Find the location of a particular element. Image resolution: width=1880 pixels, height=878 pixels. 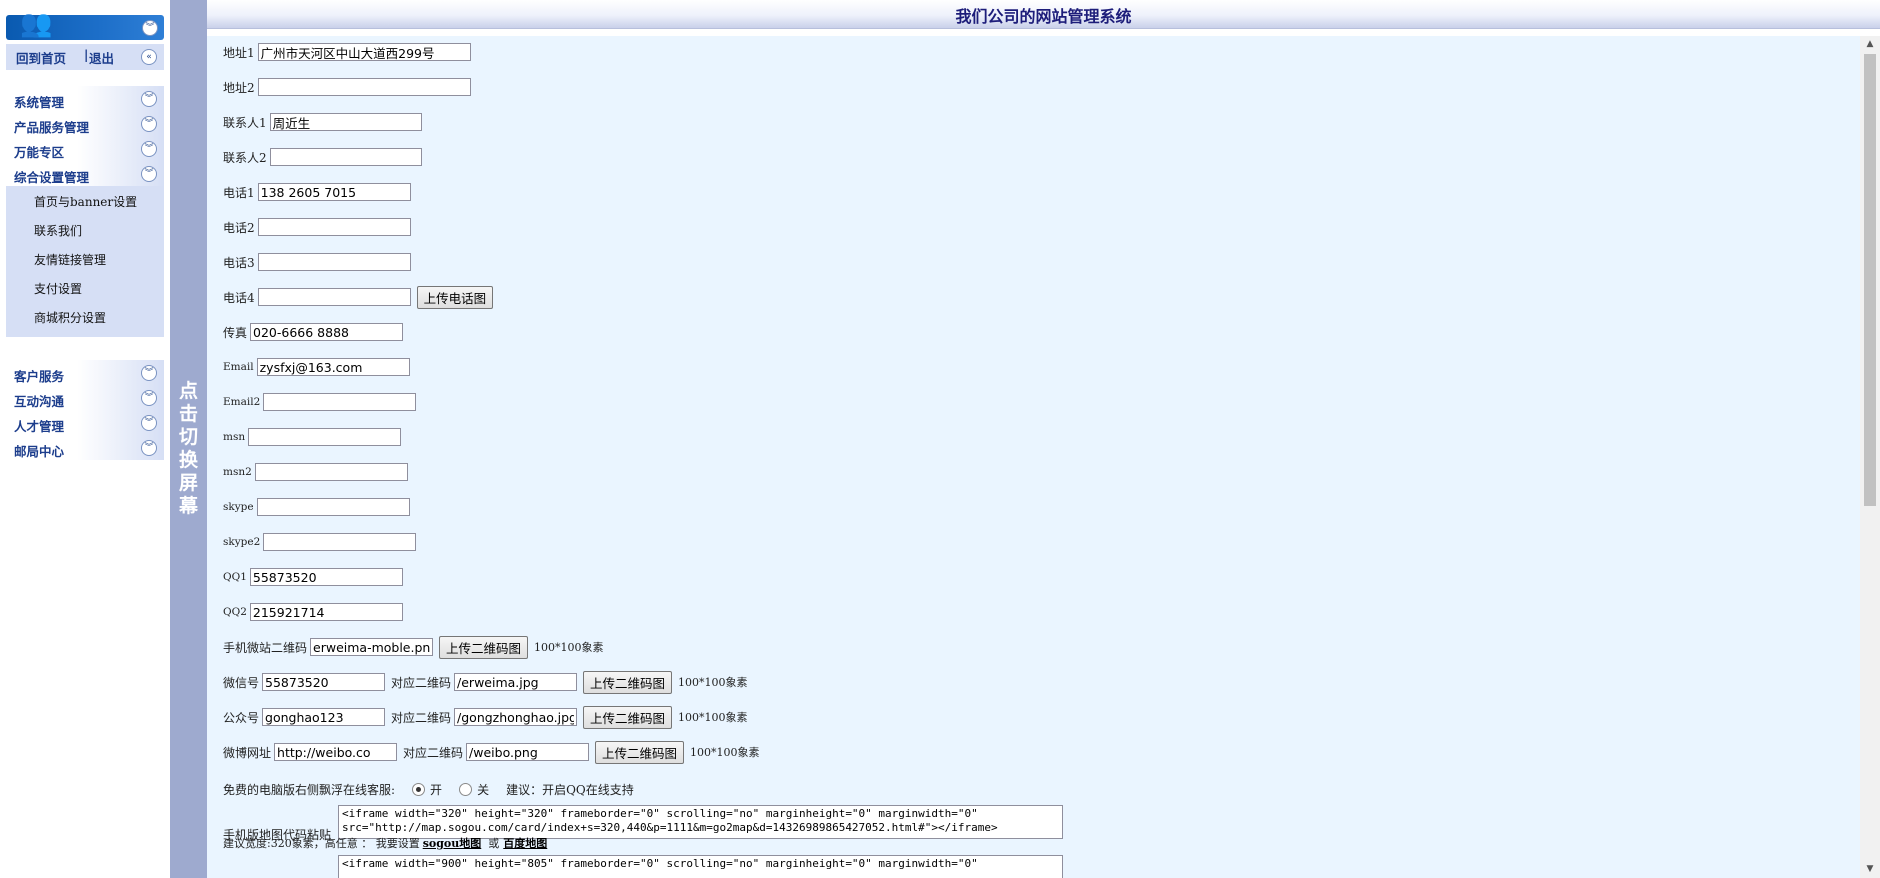

menu-label: 万能专区 is located at coordinates (39, 152).